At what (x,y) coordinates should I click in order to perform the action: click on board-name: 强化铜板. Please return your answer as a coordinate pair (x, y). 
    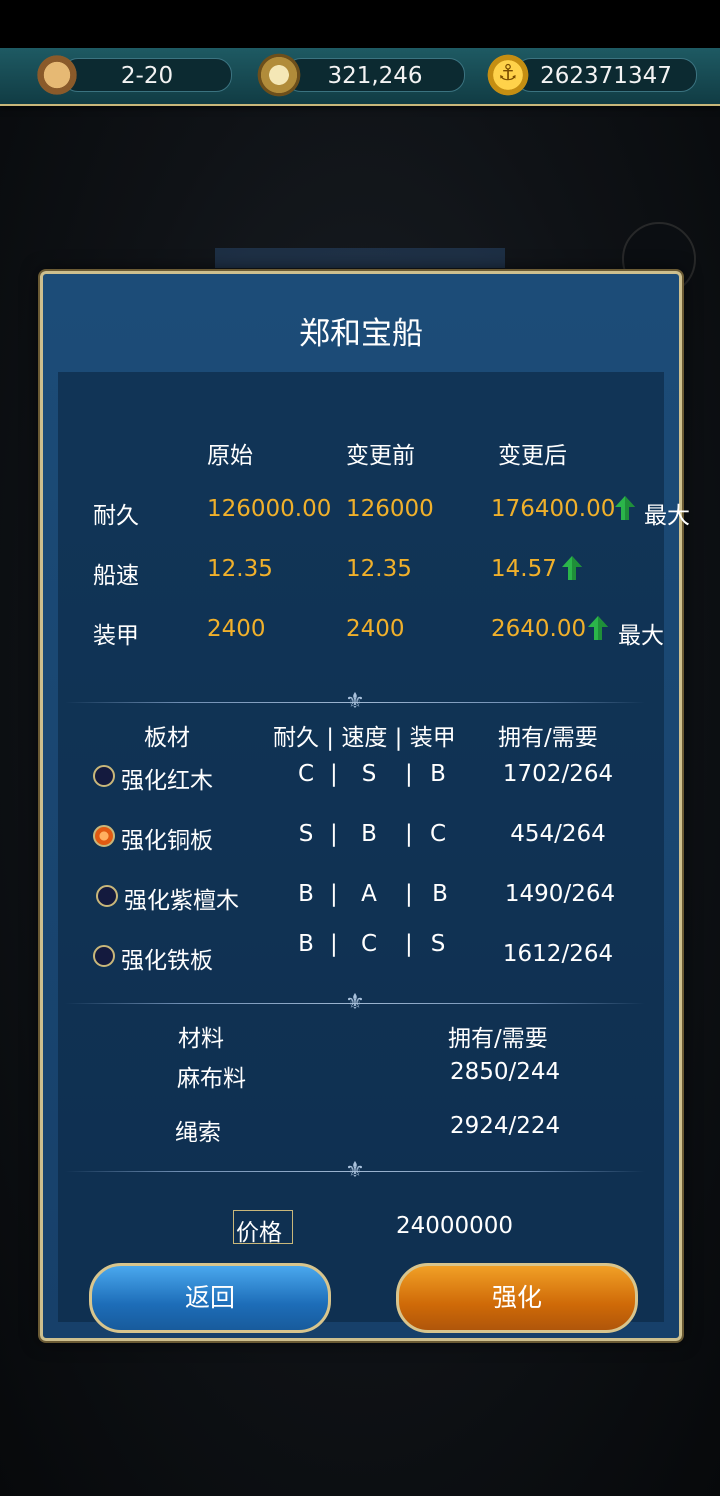
    Looking at the image, I should click on (167, 841).